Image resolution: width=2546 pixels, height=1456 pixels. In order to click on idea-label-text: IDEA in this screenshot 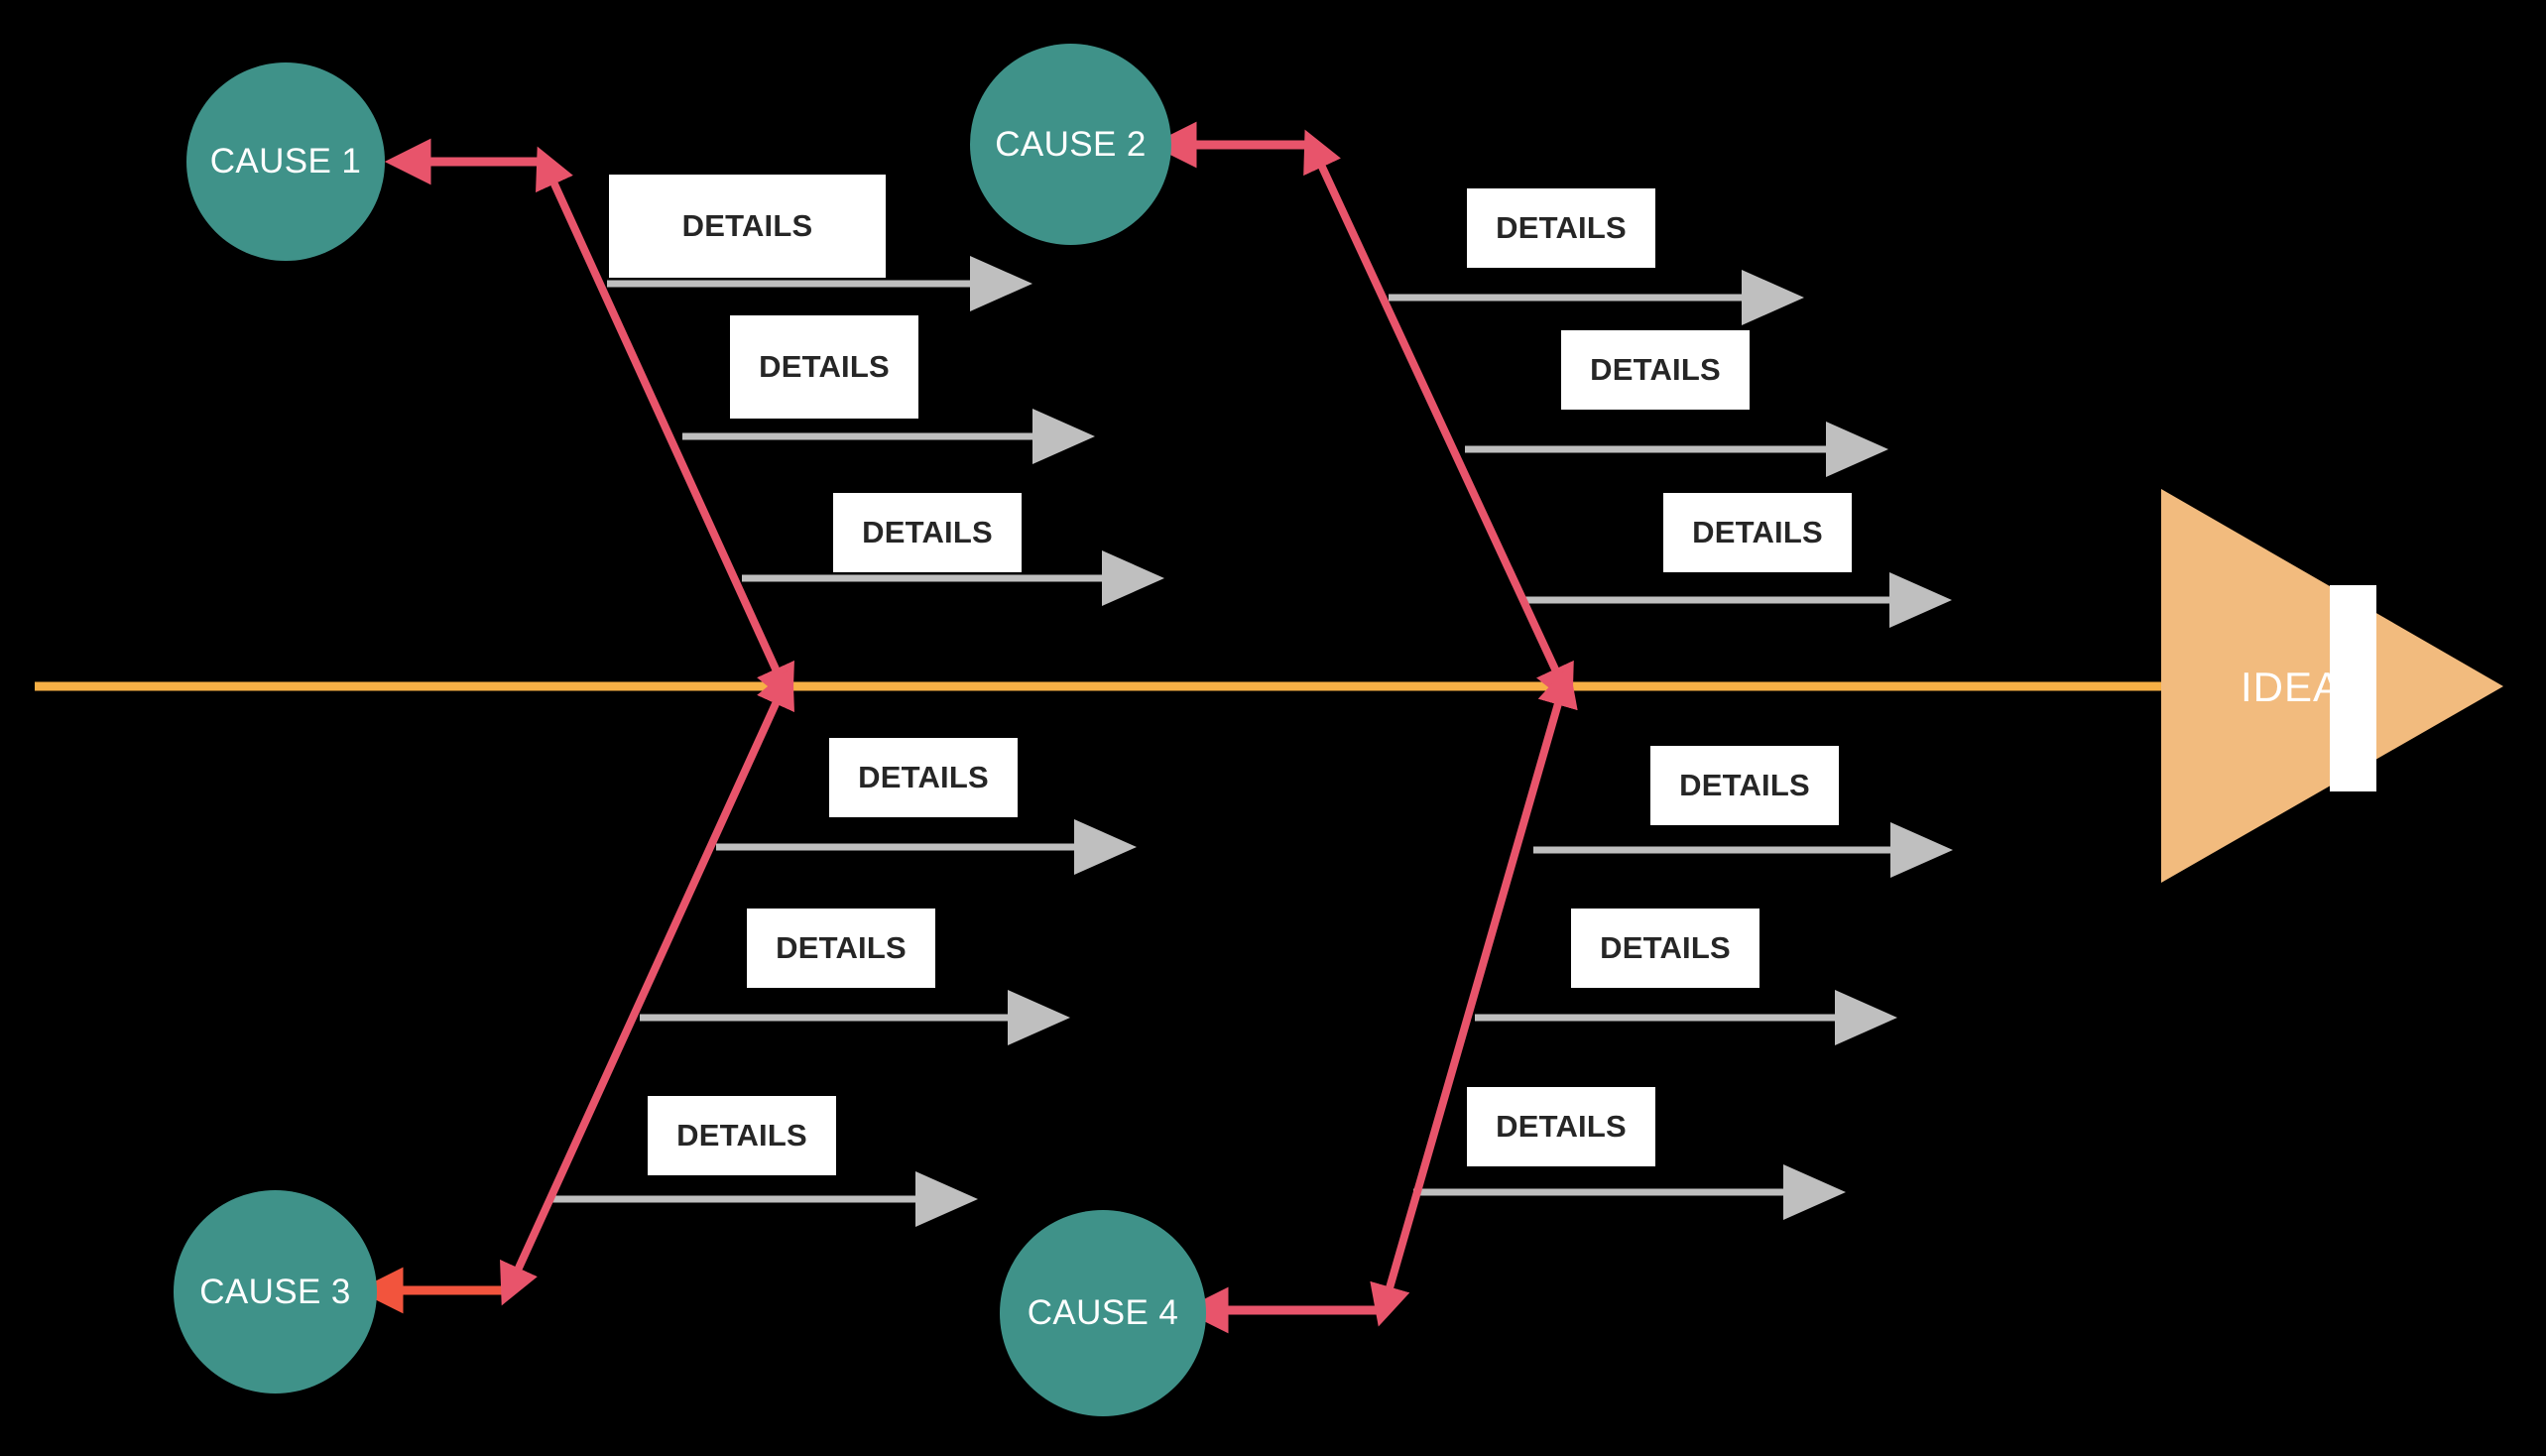, I will do `click(2291, 687)`.